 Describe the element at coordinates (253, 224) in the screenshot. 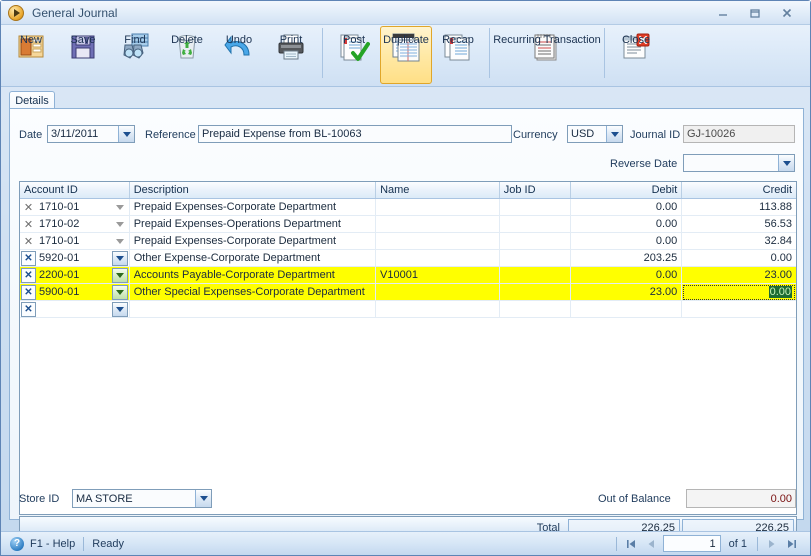

I see `cell-description: Prepaid Expenses-Operations Department` at that location.